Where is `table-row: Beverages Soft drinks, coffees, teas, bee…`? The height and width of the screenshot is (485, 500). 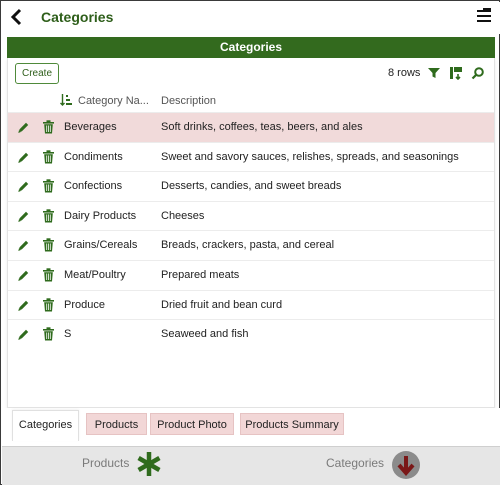
table-row: Beverages Soft drinks, coffees, teas, bee… is located at coordinates (251, 127).